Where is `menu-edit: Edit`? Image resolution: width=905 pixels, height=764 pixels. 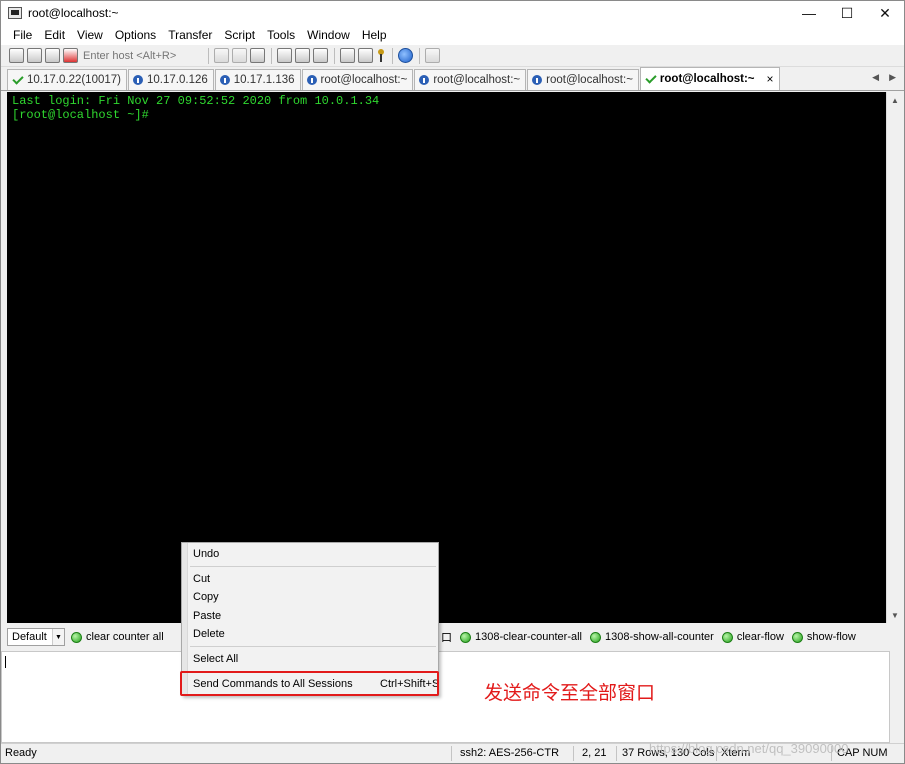 menu-edit: Edit is located at coordinates (54, 35).